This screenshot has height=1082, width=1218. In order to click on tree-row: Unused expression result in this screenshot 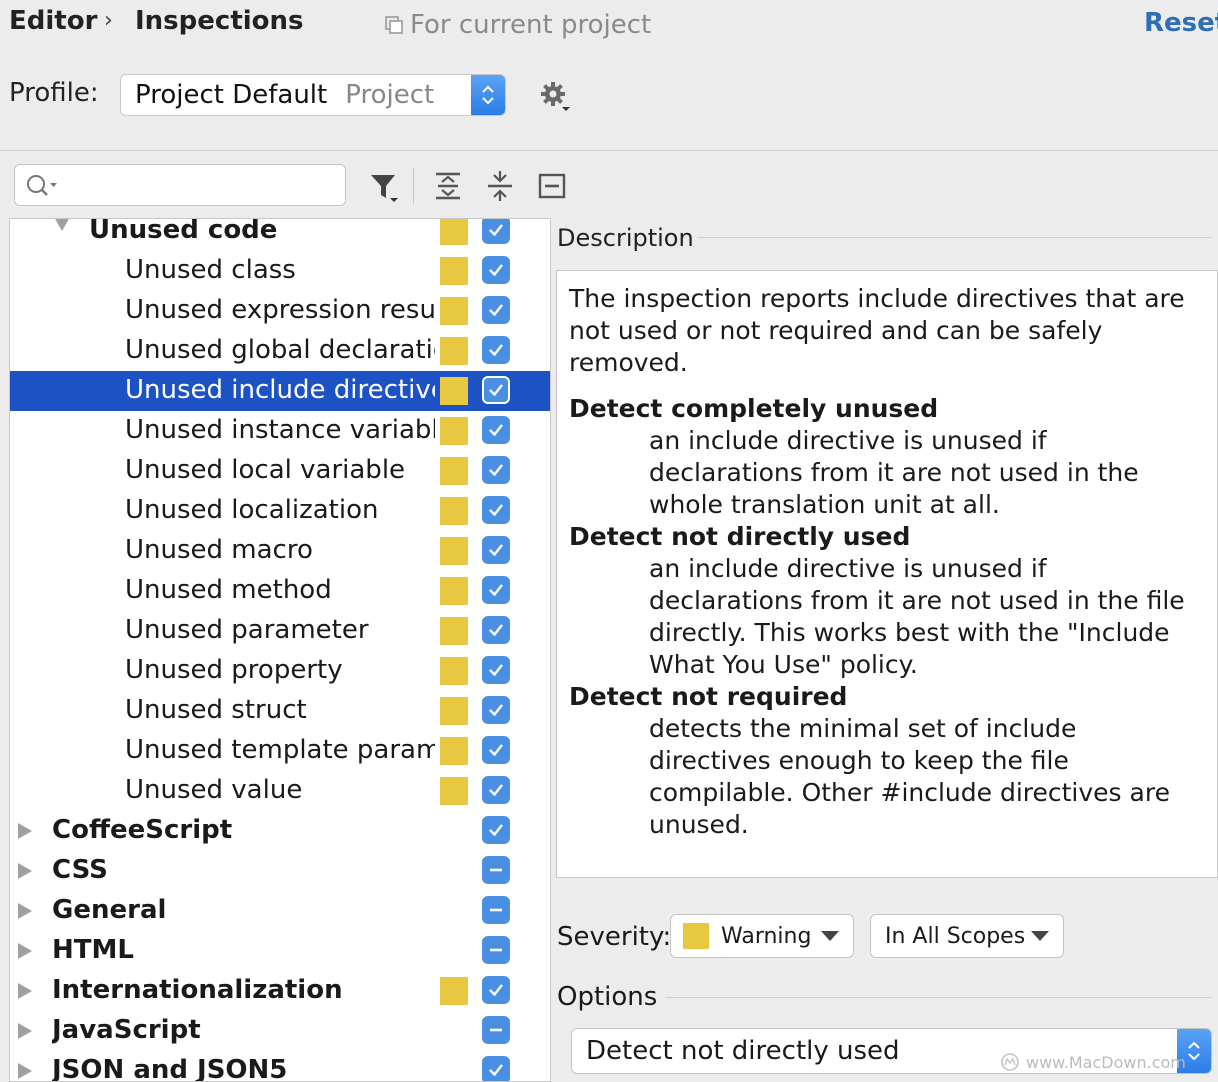, I will do `click(280, 311)`.